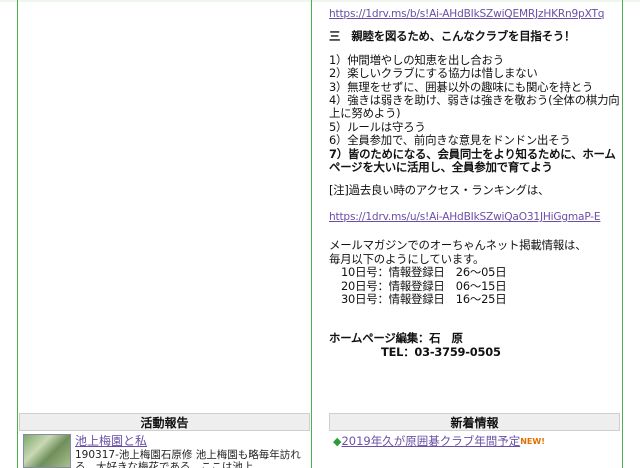  What do you see at coordinates (377, 126) in the screenshot?
I see `list-item: 5）ルールは守ろう` at bounding box center [377, 126].